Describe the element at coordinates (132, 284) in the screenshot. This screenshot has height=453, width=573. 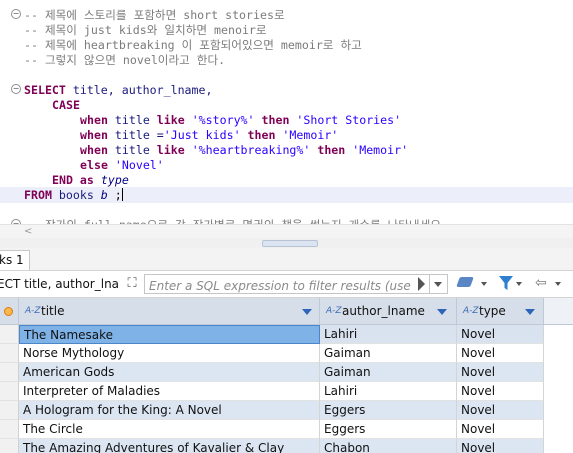
I see `expand-icon: ⛶` at that location.